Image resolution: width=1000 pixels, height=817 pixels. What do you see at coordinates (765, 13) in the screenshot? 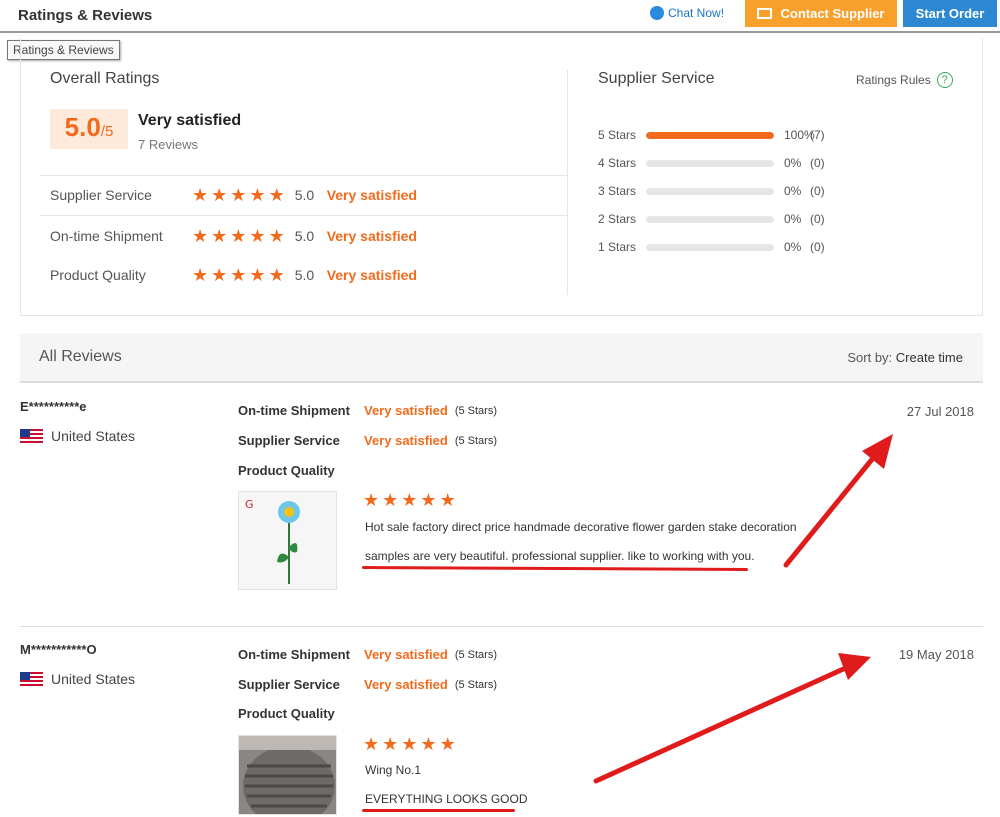
I see `mail-icon` at bounding box center [765, 13].